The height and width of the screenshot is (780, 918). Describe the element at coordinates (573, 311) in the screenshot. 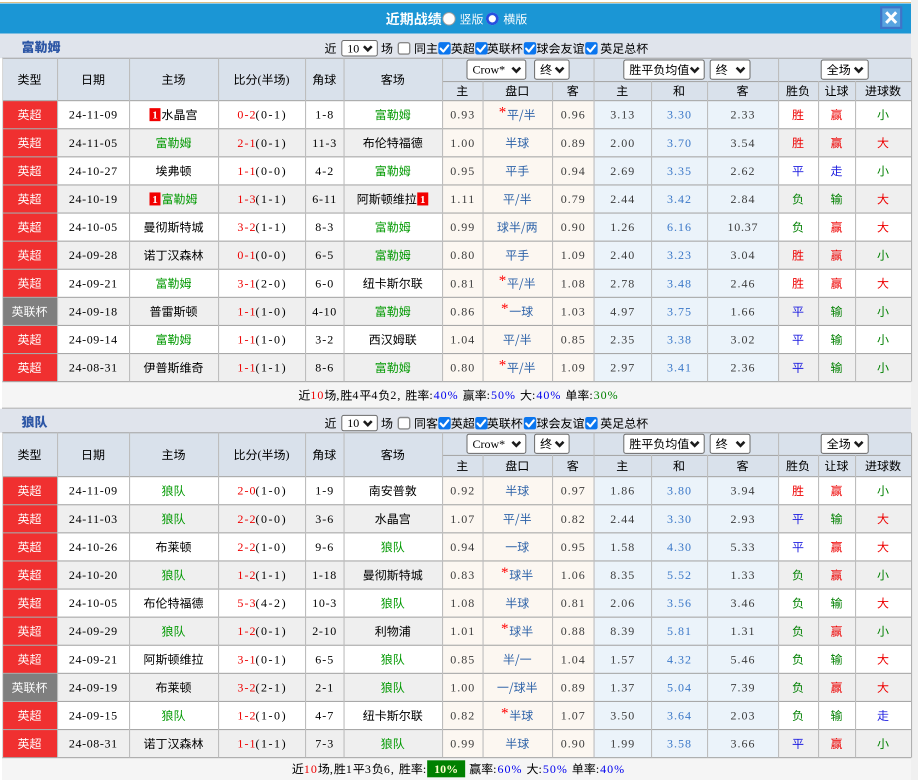

I see `svg-text: 1.03` at that location.